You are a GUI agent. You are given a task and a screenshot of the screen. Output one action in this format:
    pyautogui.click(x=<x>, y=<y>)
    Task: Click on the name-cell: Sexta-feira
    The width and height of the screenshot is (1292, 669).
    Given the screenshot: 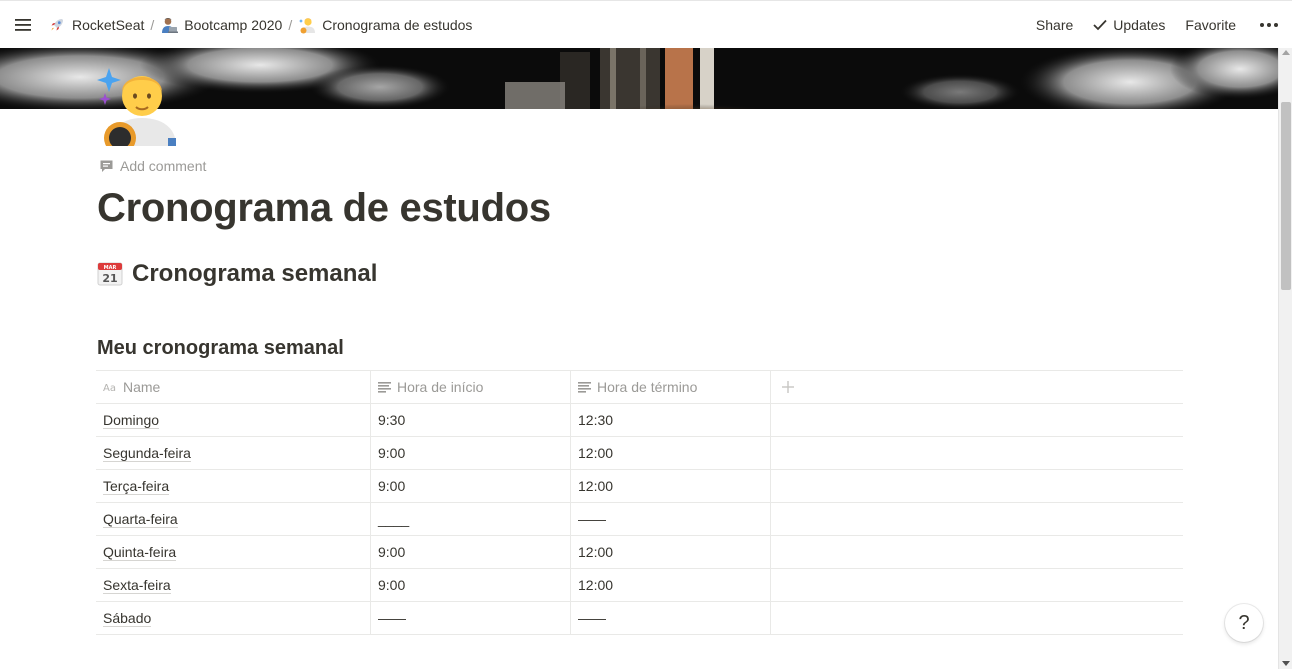 What is the action you would take?
    pyautogui.click(x=233, y=585)
    